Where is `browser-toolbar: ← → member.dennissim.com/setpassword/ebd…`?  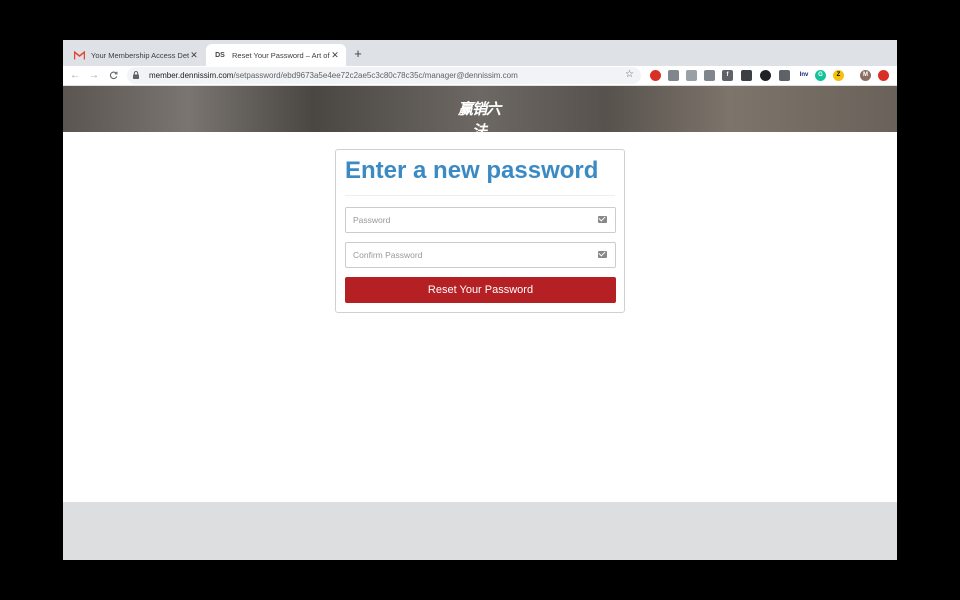
browser-toolbar: ← → member.dennissim.com/setpassword/ebd… is located at coordinates (480, 76).